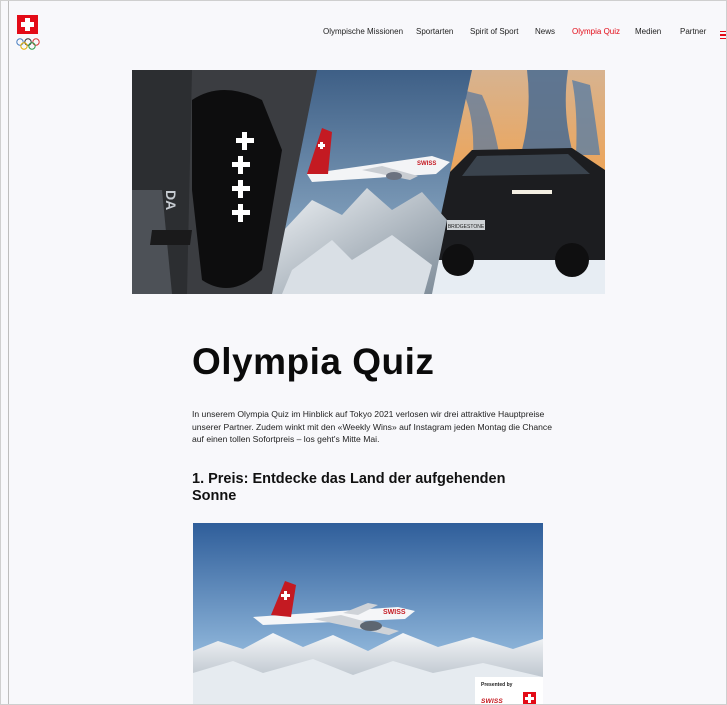 This screenshot has height=705, width=727. I want to click on page-title: Olympia Quiz, so click(313, 361).